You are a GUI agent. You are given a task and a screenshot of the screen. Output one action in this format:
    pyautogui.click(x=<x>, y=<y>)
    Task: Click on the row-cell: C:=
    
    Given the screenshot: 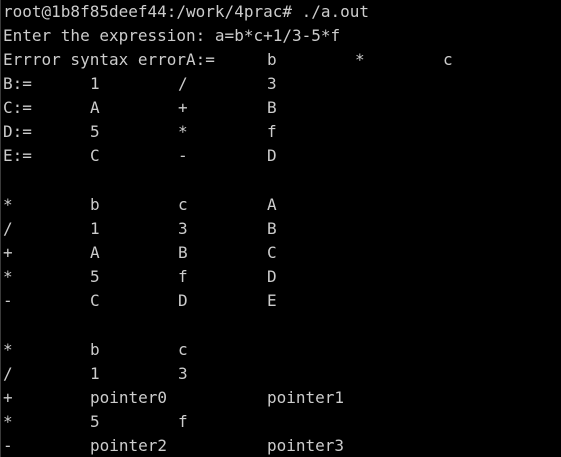 What is the action you would take?
    pyautogui.click(x=17, y=107)
    